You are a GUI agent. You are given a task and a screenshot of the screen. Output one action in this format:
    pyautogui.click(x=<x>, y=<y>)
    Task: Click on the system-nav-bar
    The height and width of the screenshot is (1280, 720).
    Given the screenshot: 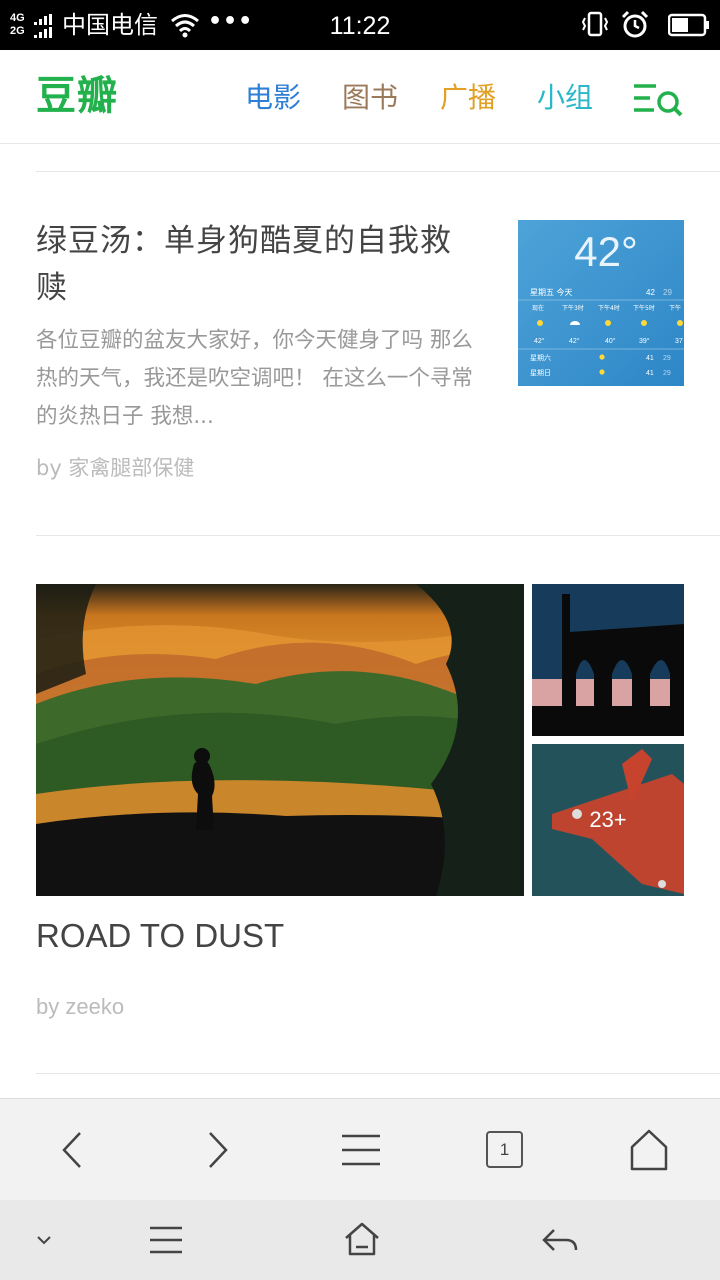 What is the action you would take?
    pyautogui.click(x=360, y=1240)
    